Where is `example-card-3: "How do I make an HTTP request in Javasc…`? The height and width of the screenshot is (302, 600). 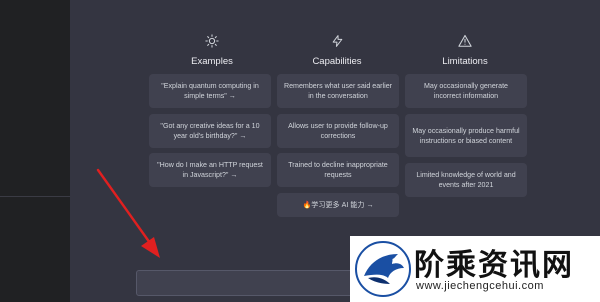
example-card-3: "How do I make an HTTP request in Javasc… is located at coordinates (210, 170).